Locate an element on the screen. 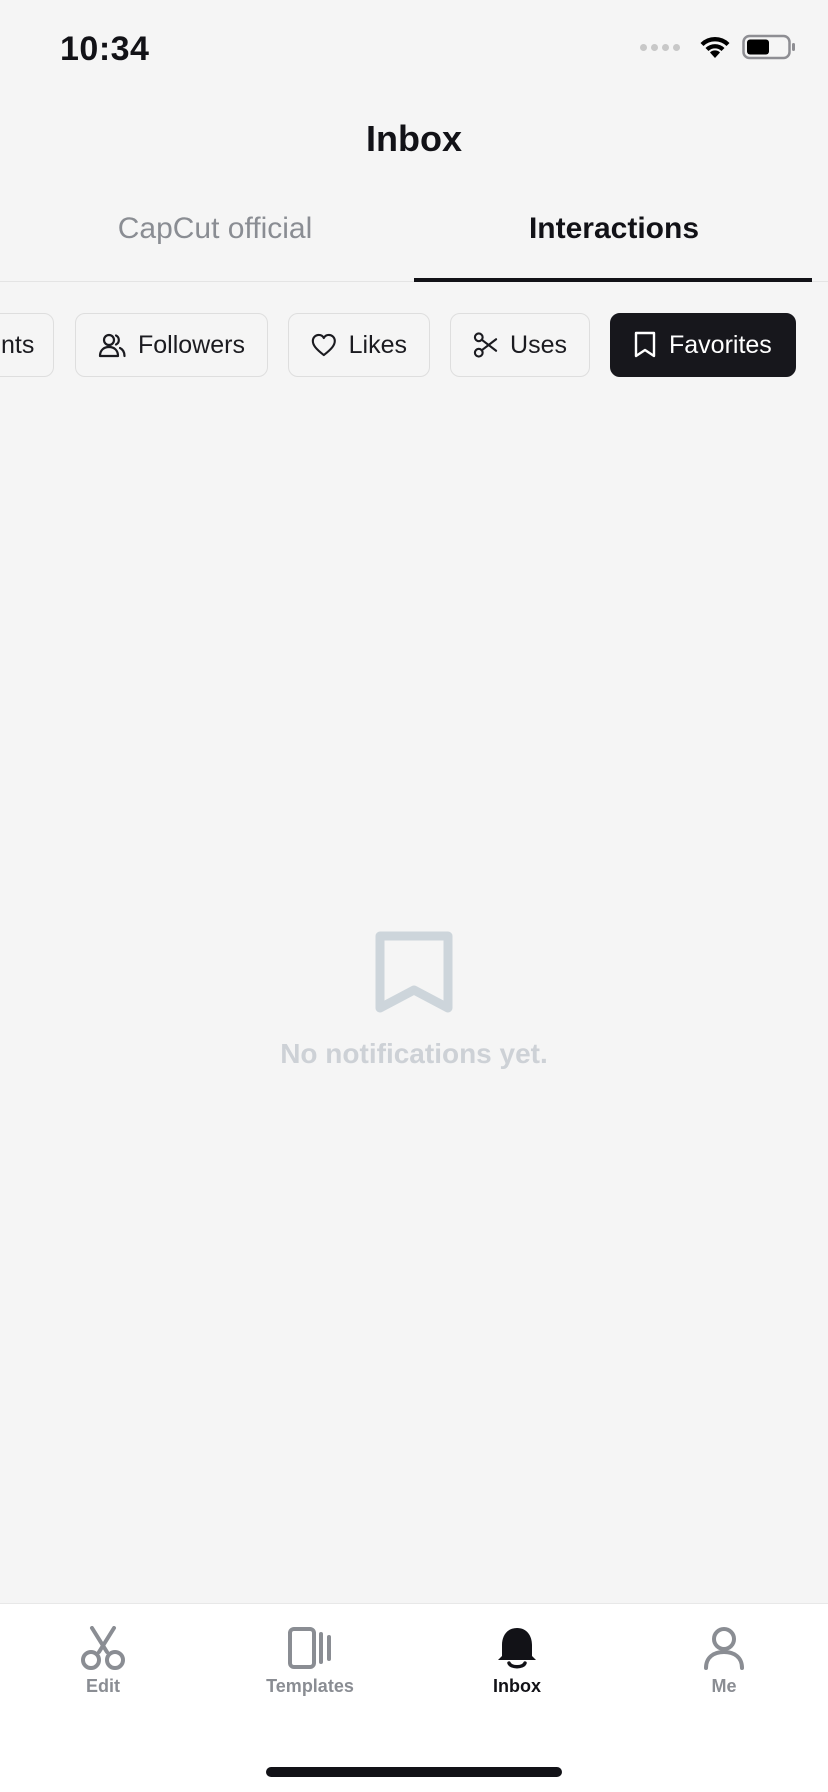 The image size is (828, 1792). filter-chip-label: nts is located at coordinates (18, 344).